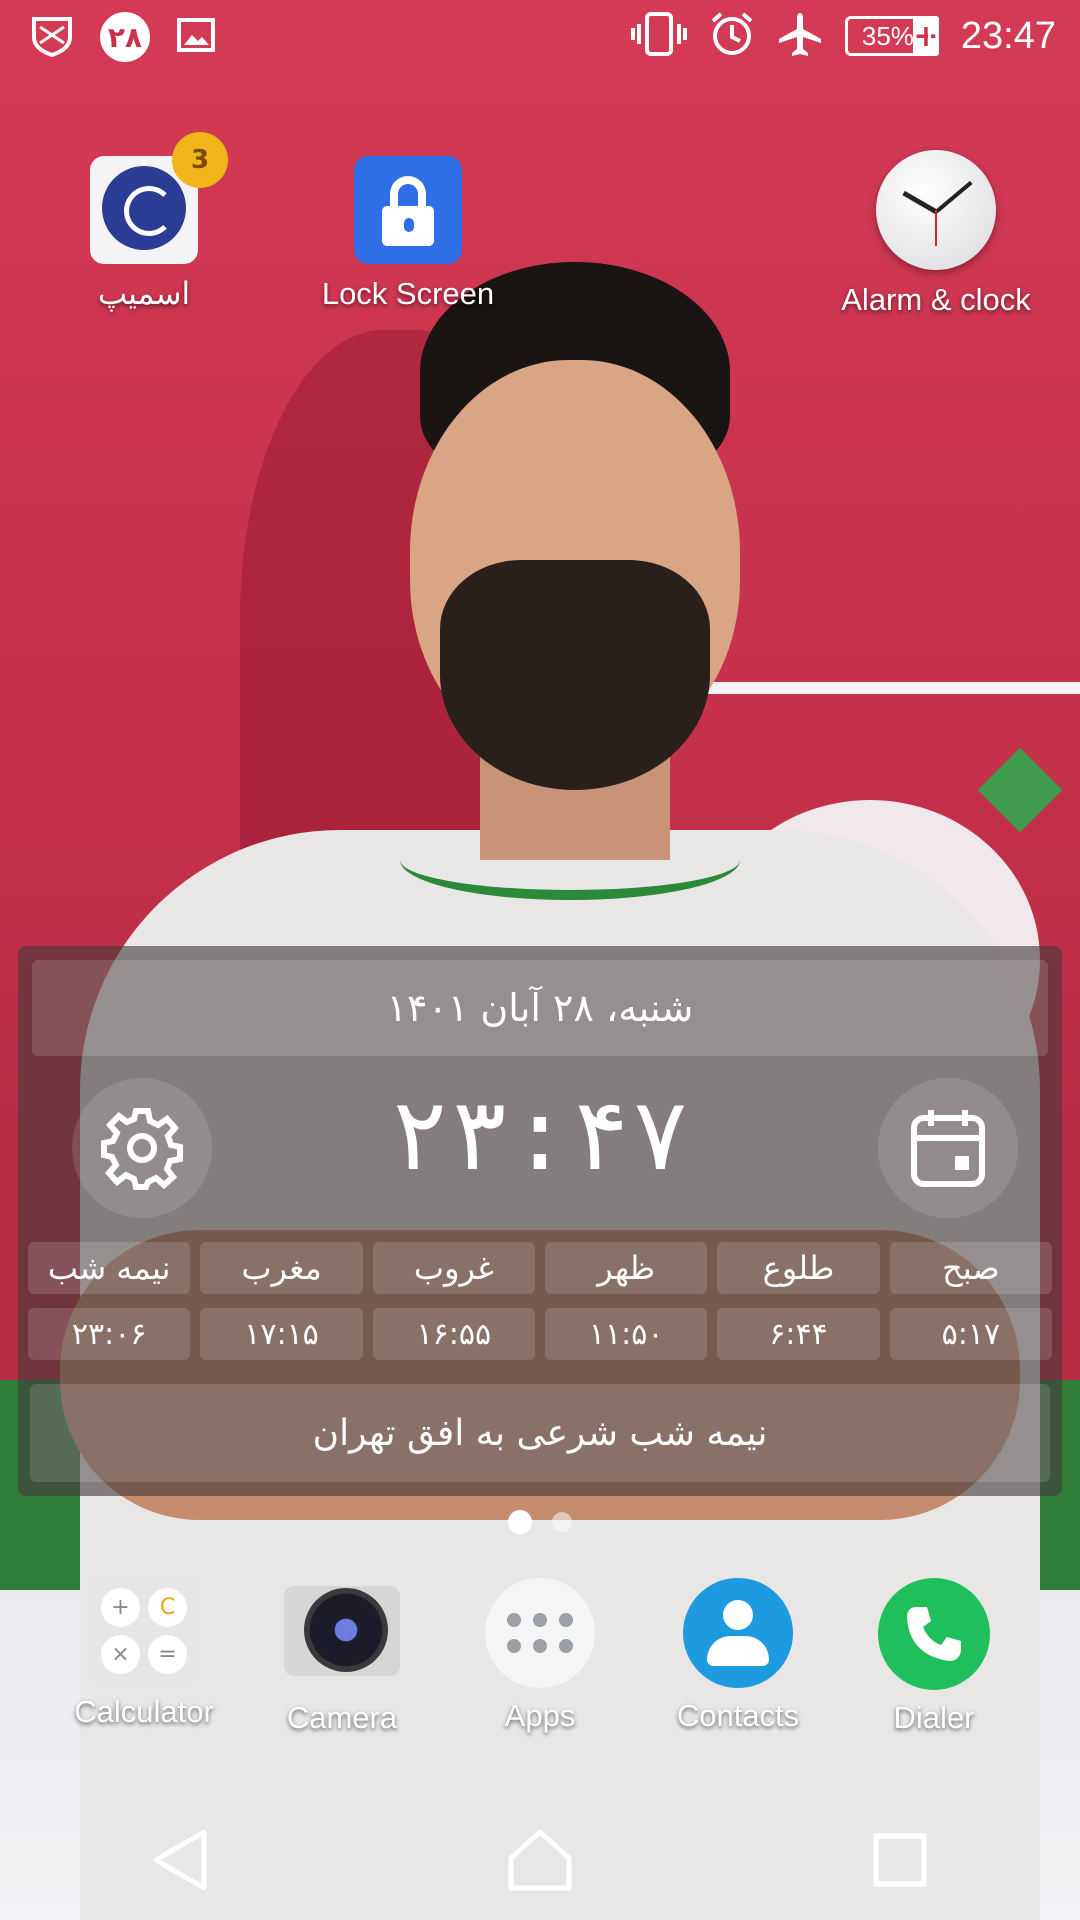 This screenshot has height=1920, width=1080. Describe the element at coordinates (196, 37) in the screenshot. I see `image-notification-icon` at that location.